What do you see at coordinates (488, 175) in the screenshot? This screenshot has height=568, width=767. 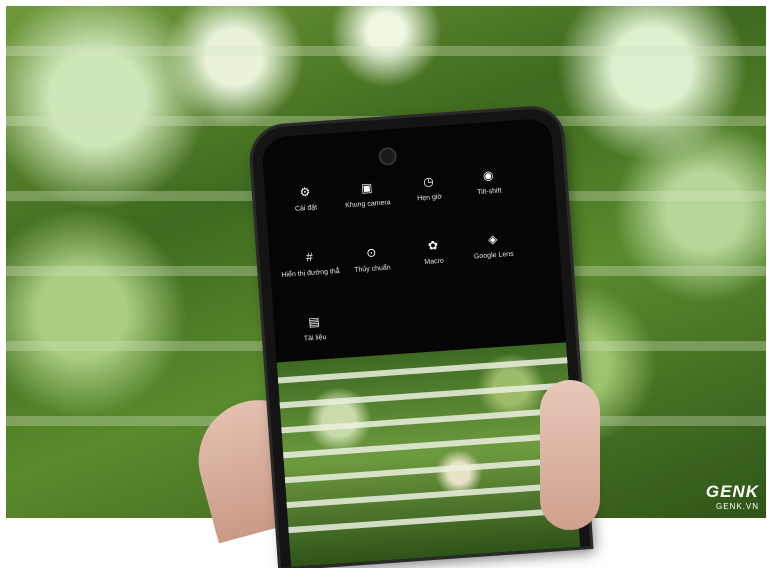 I see `tilt-shift-icon: ◉` at bounding box center [488, 175].